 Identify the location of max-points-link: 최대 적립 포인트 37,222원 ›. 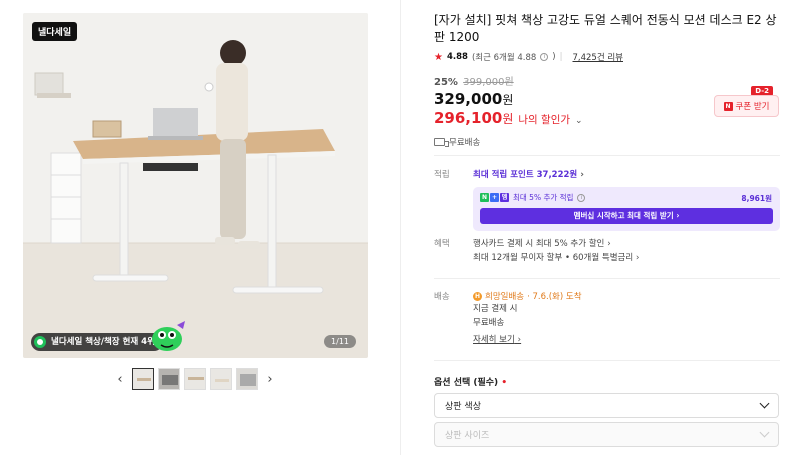
(626, 174).